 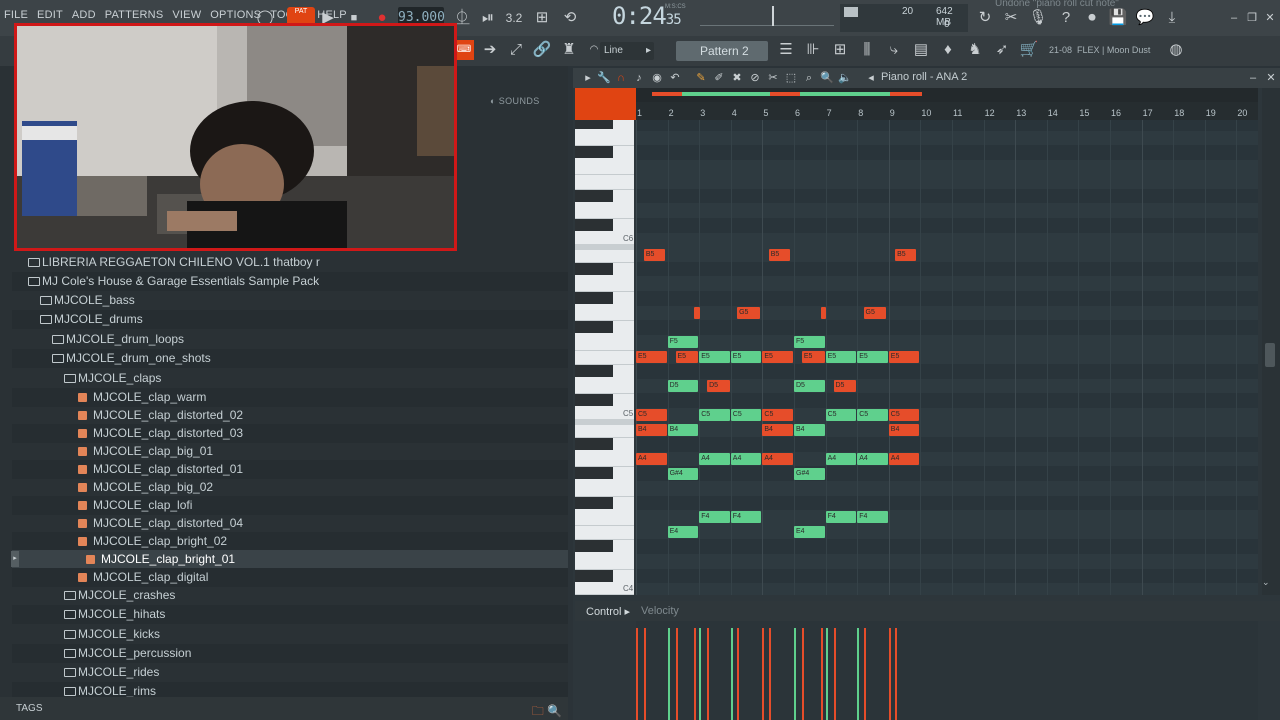 What do you see at coordinates (290, 653) in the screenshot?
I see `browser-folder: MJCOLE_percussion` at bounding box center [290, 653].